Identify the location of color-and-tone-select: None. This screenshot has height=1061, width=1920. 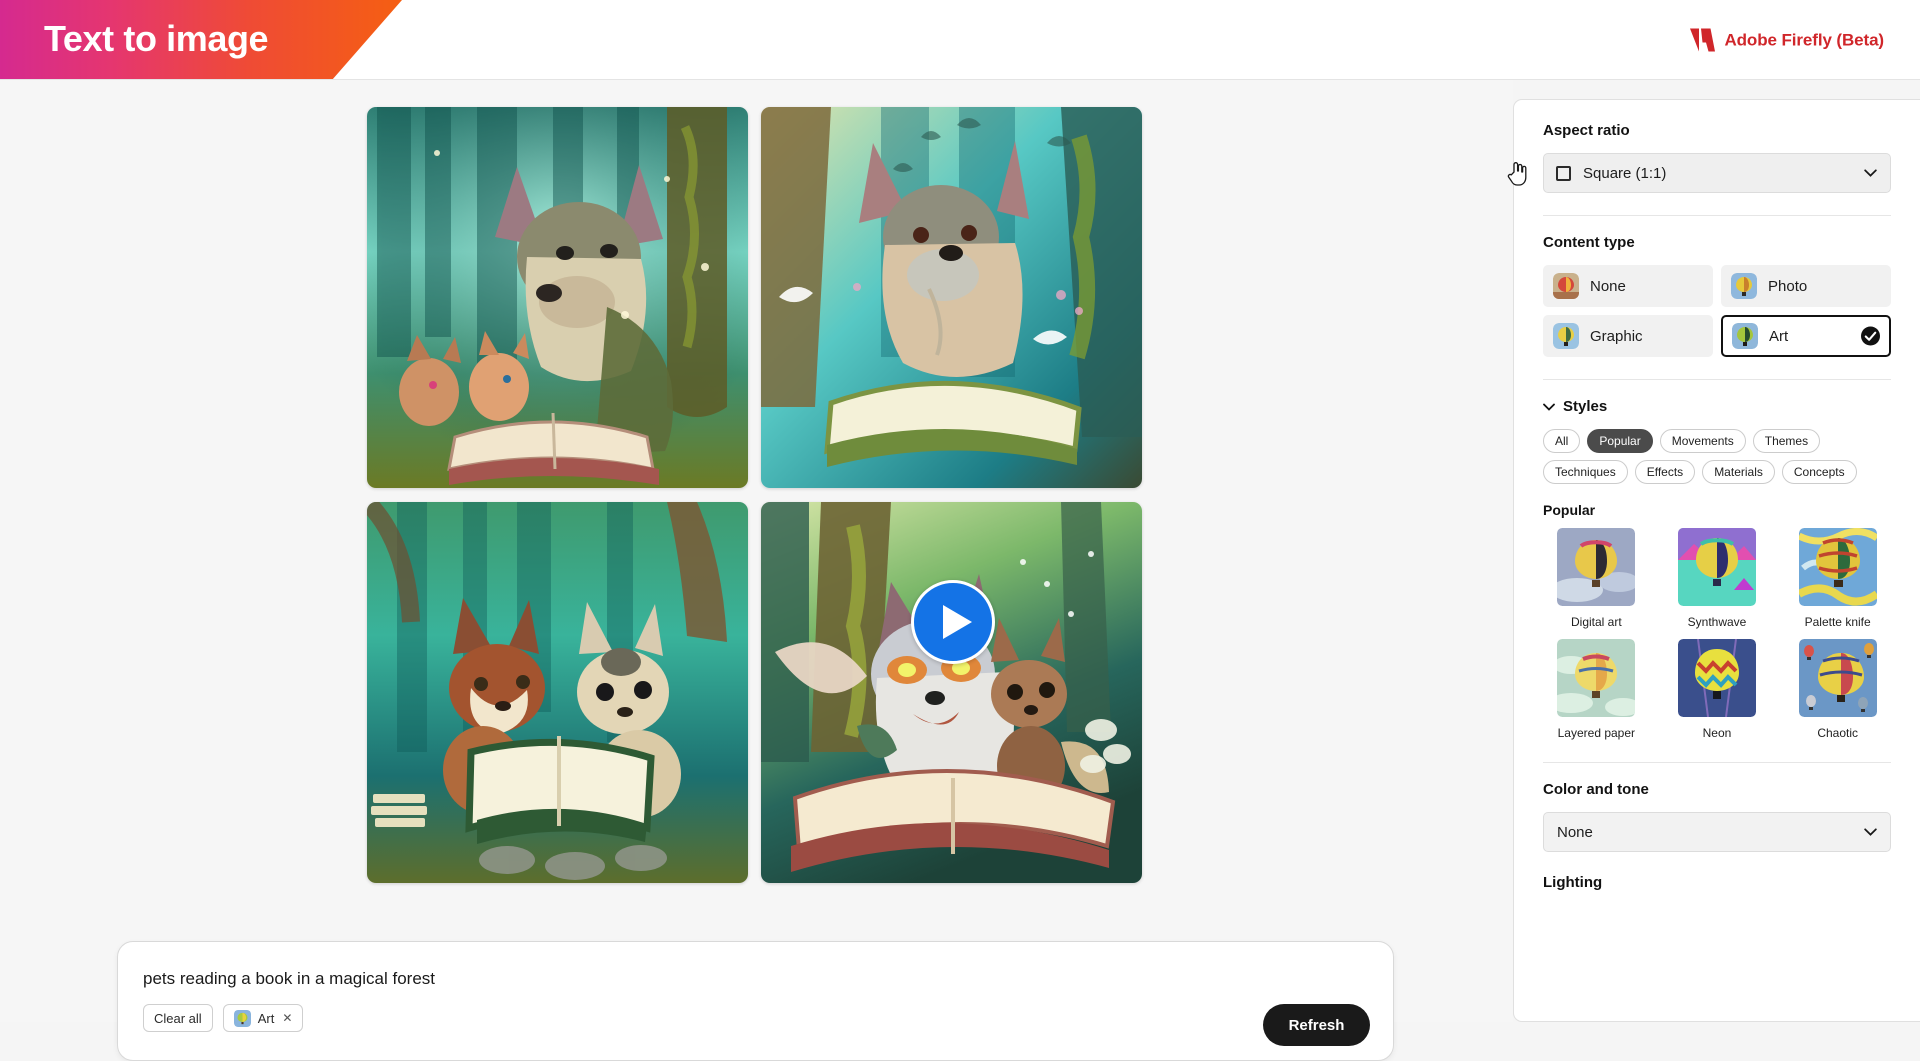
(1717, 832).